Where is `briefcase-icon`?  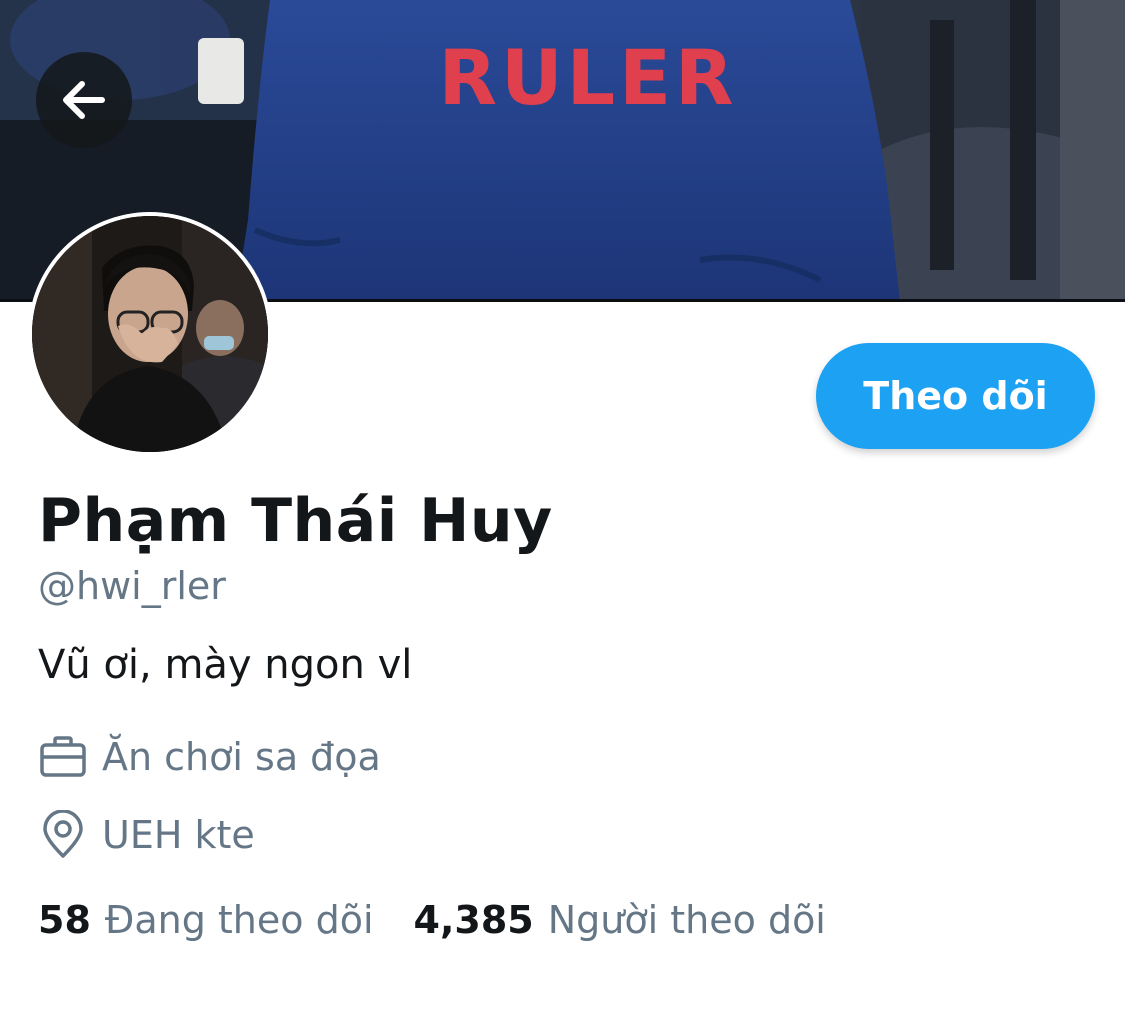 briefcase-icon is located at coordinates (63, 757).